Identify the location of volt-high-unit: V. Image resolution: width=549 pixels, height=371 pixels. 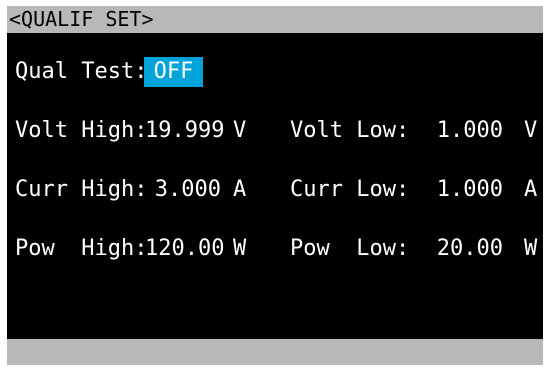
(240, 130).